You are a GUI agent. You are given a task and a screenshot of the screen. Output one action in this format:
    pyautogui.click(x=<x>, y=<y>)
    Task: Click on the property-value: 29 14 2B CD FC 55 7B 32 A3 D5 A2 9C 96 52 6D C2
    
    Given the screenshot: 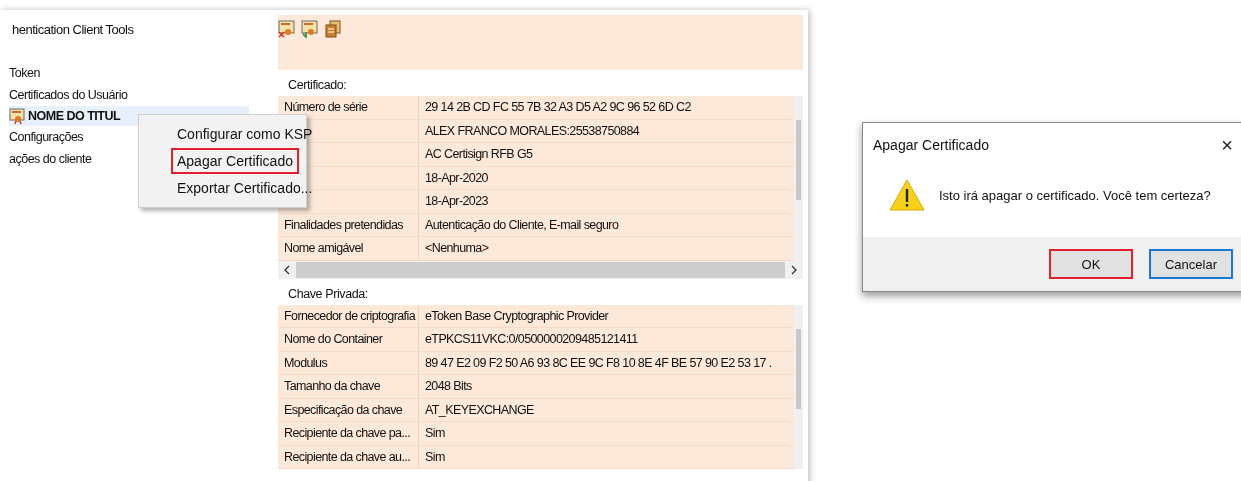 What is the action you would take?
    pyautogui.click(x=557, y=108)
    